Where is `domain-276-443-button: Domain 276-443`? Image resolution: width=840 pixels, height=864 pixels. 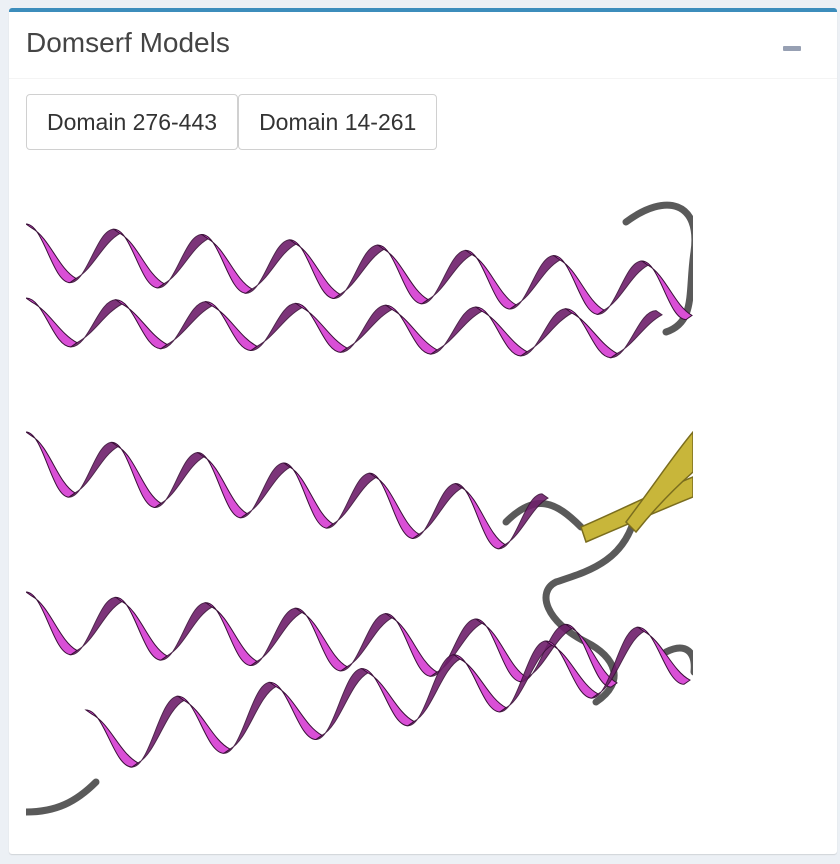
domain-276-443-button: Domain 276-443 is located at coordinates (132, 122).